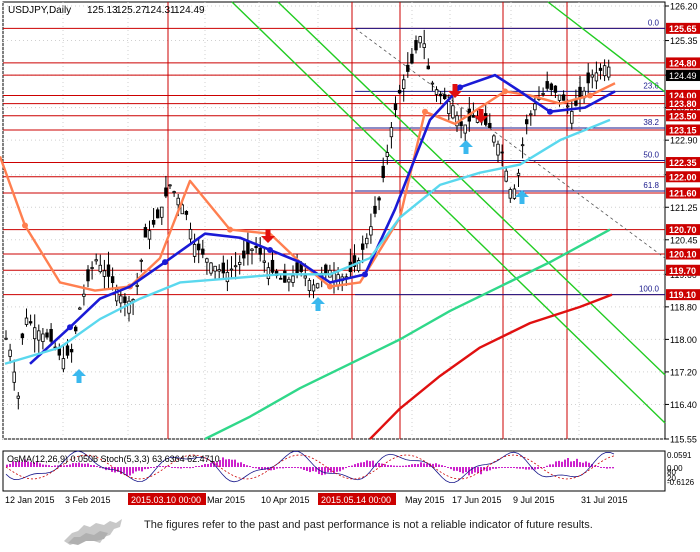  What do you see at coordinates (683, 76) in the screenshot?
I see `bid-price-label: 124.49` at bounding box center [683, 76].